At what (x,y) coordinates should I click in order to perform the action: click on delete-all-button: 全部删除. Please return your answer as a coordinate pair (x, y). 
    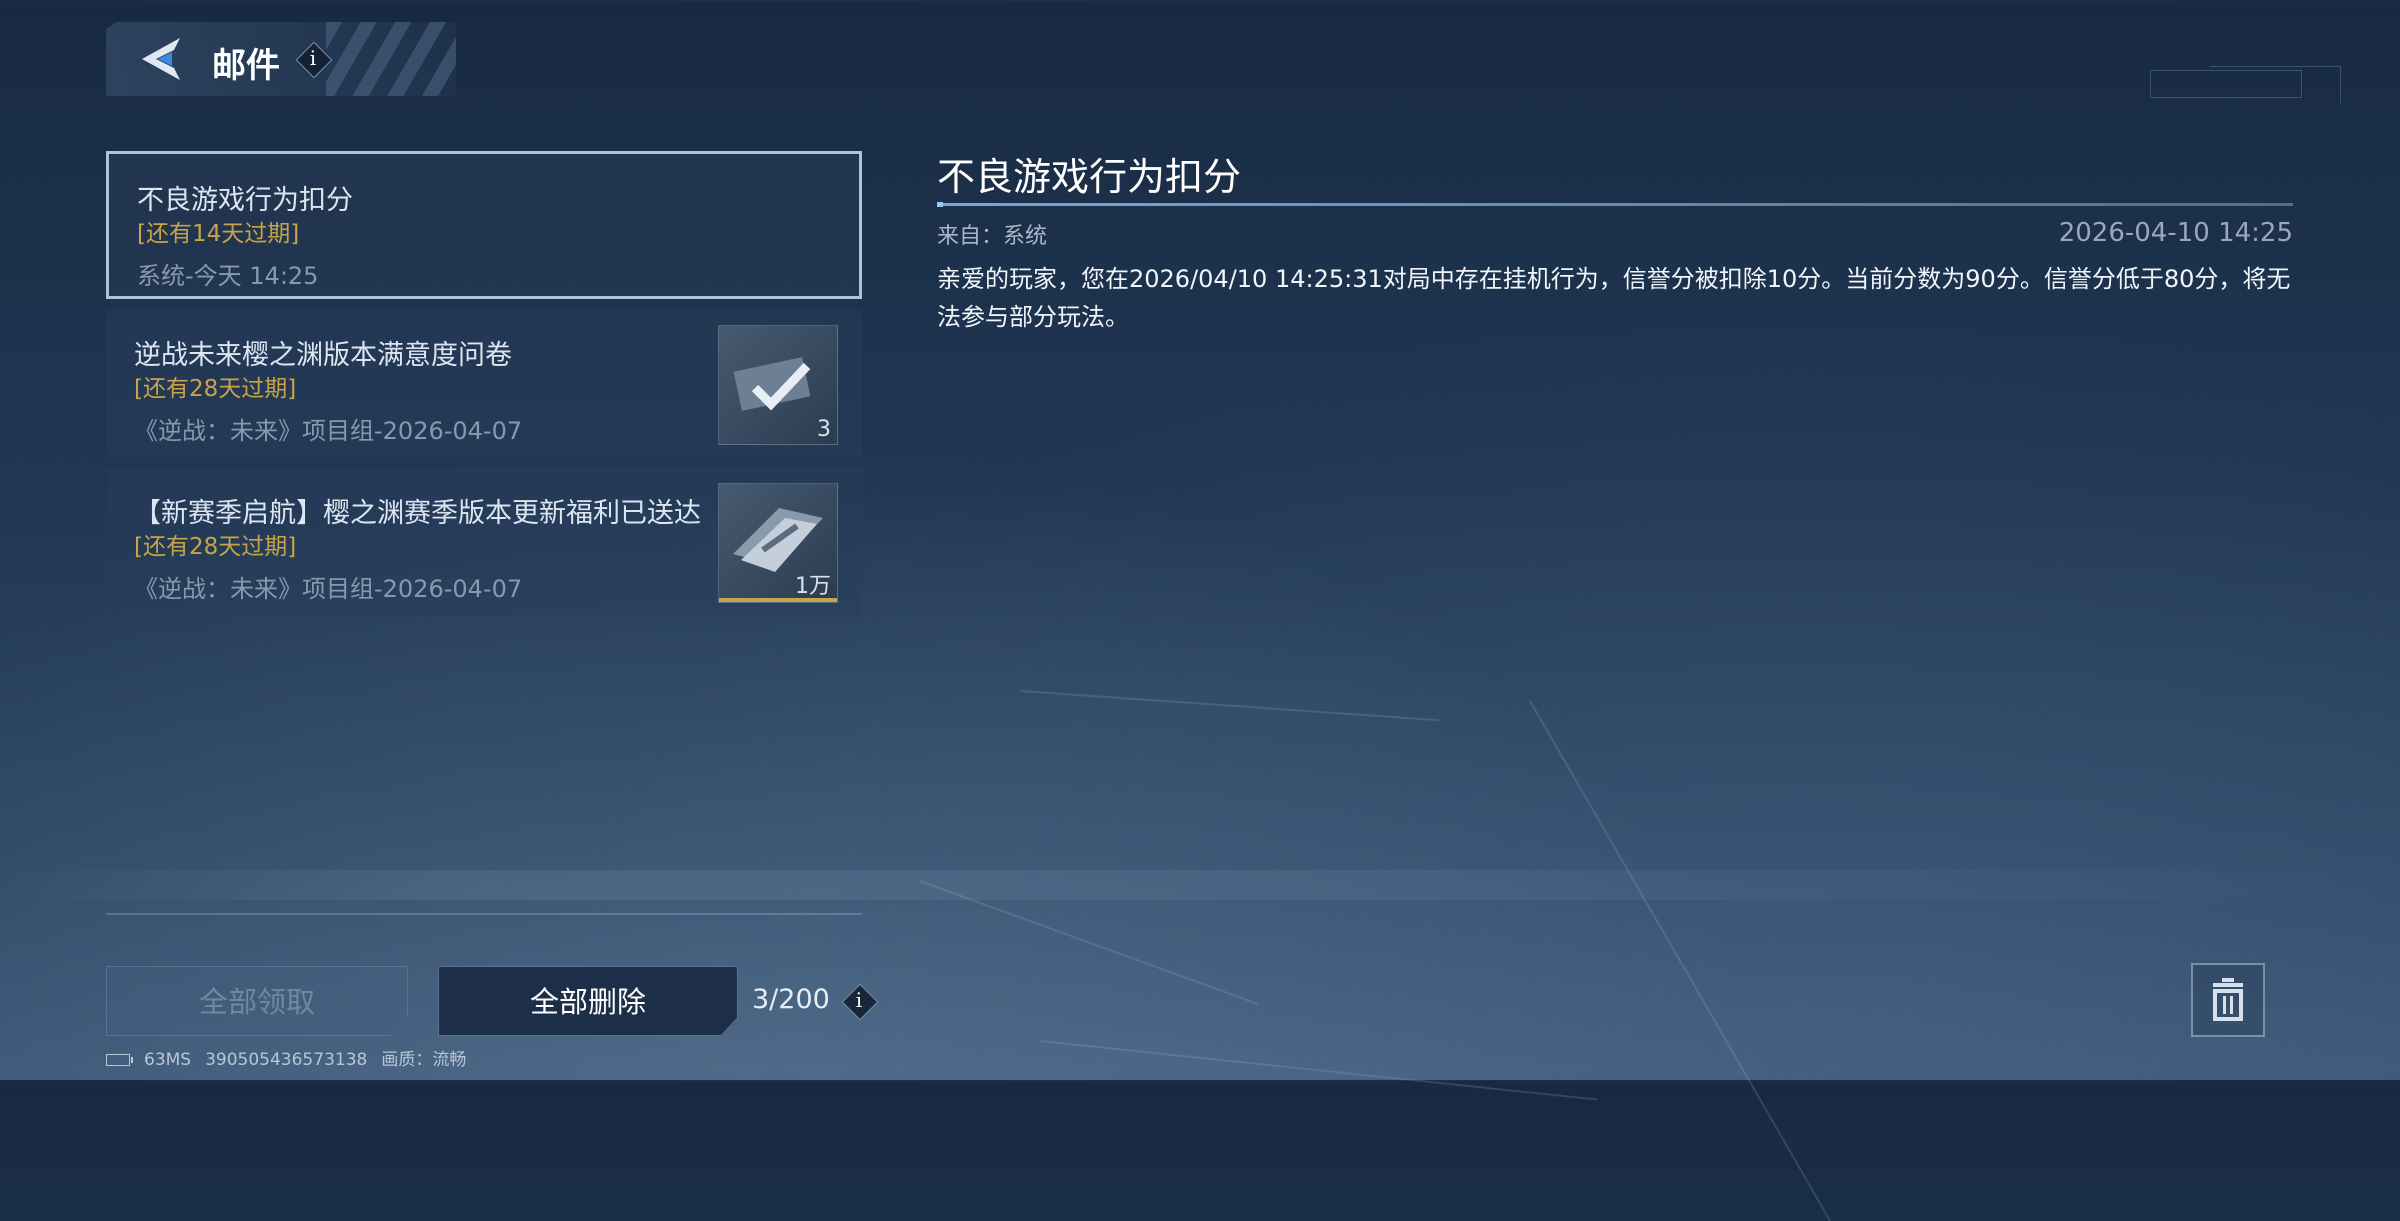
    Looking at the image, I should click on (588, 1001).